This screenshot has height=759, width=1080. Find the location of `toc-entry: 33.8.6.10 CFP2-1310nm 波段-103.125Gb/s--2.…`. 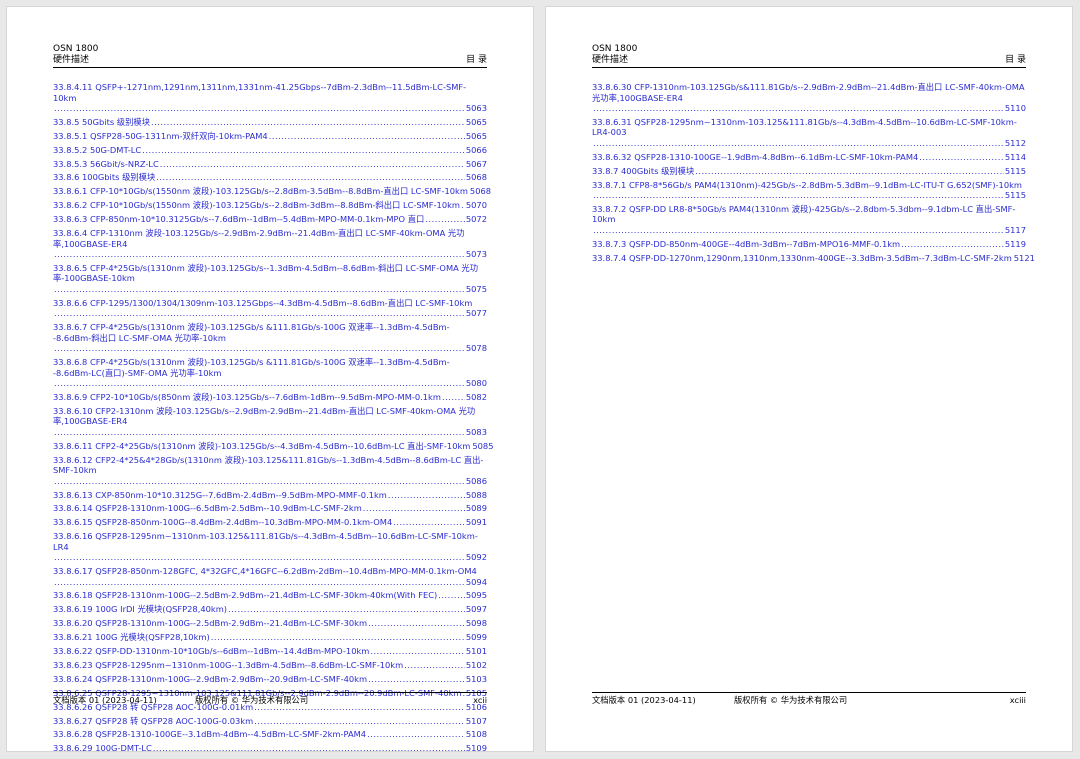

toc-entry: 33.8.6.10 CFP2-1310nm 波段-103.125Gb/s--2.… is located at coordinates (270, 422).